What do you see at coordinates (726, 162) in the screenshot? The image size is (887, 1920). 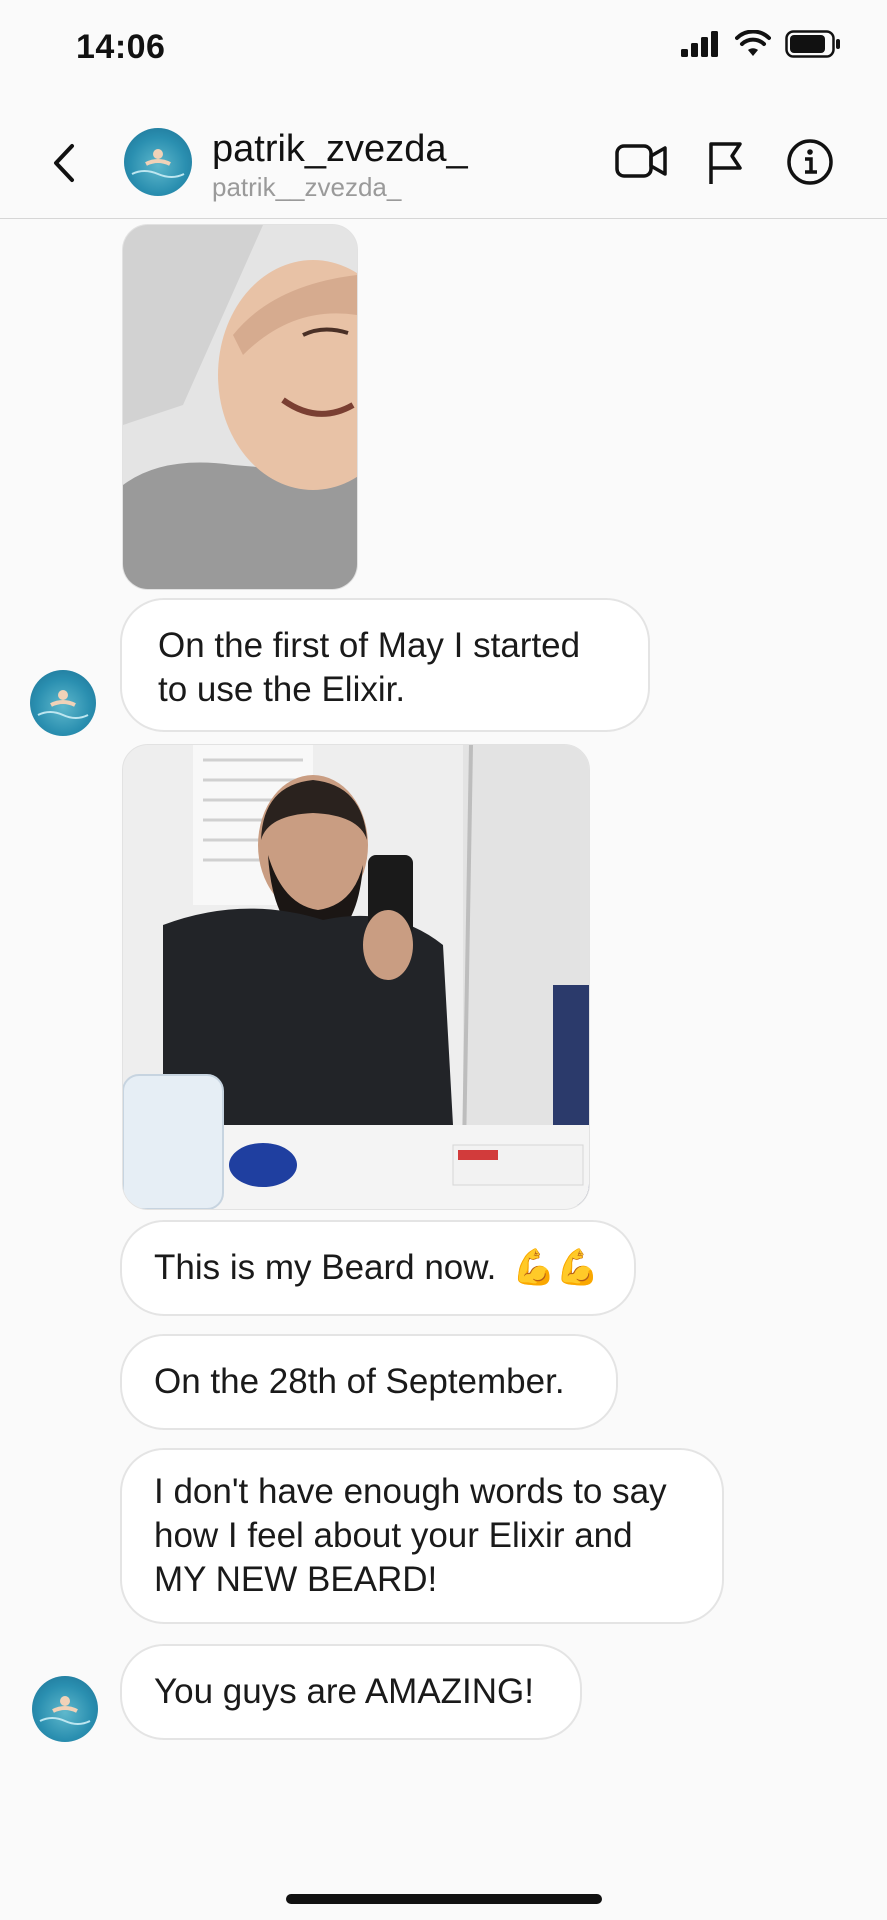 I see `flag-icon` at bounding box center [726, 162].